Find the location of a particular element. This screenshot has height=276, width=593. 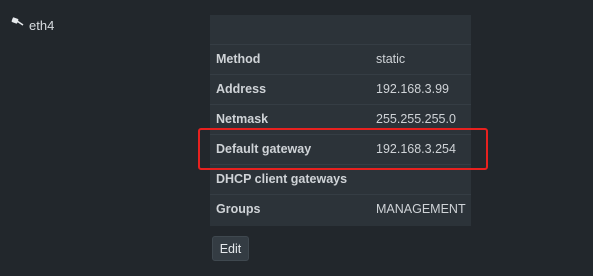

detail-key: Address is located at coordinates (241, 89).